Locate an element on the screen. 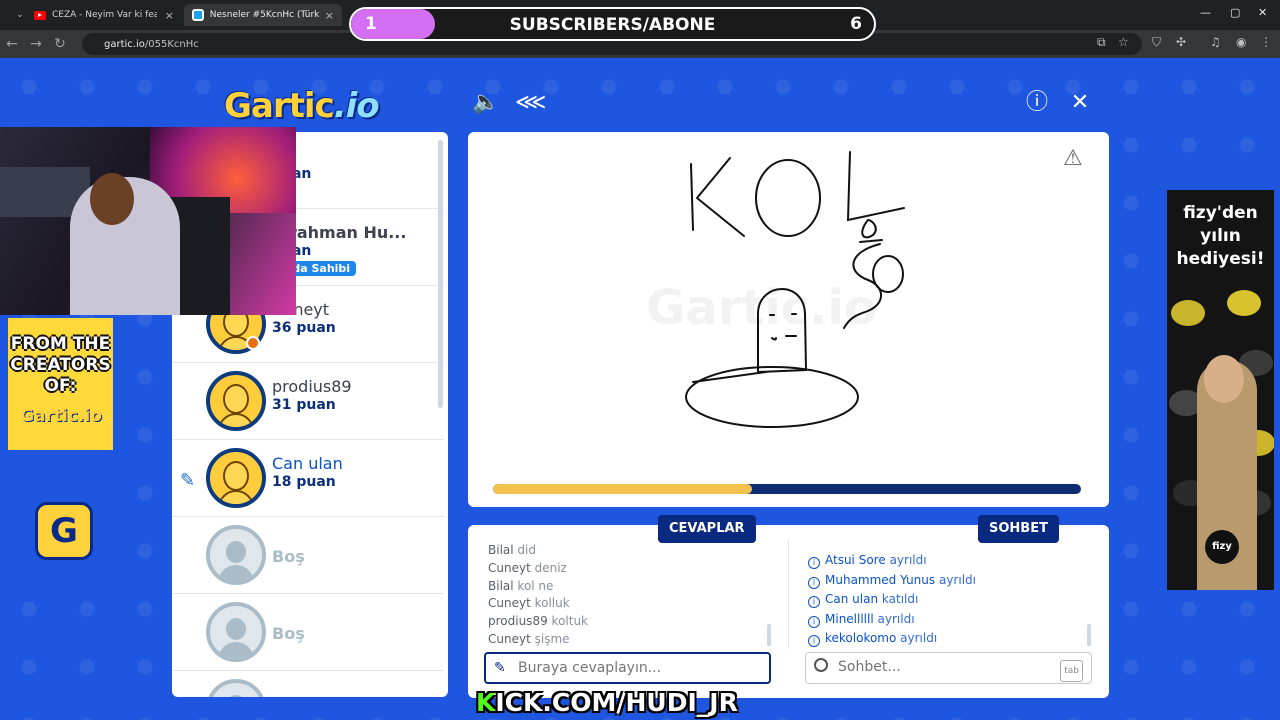  timer-fill is located at coordinates (622, 489).